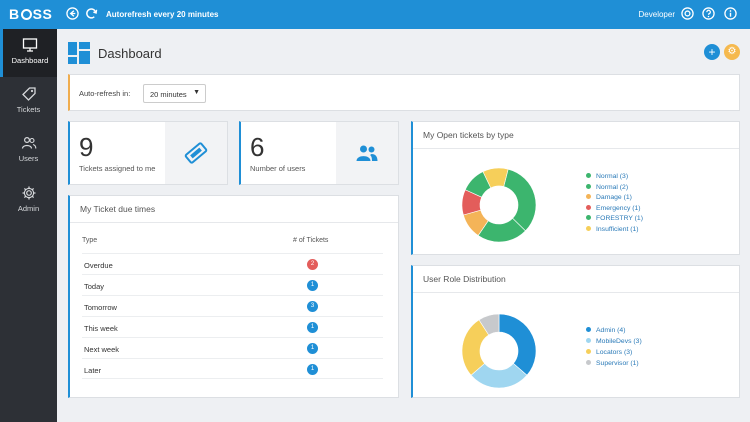 The image size is (750, 422). What do you see at coordinates (232, 263) in the screenshot?
I see `table-row: Overdue 2` at bounding box center [232, 263].